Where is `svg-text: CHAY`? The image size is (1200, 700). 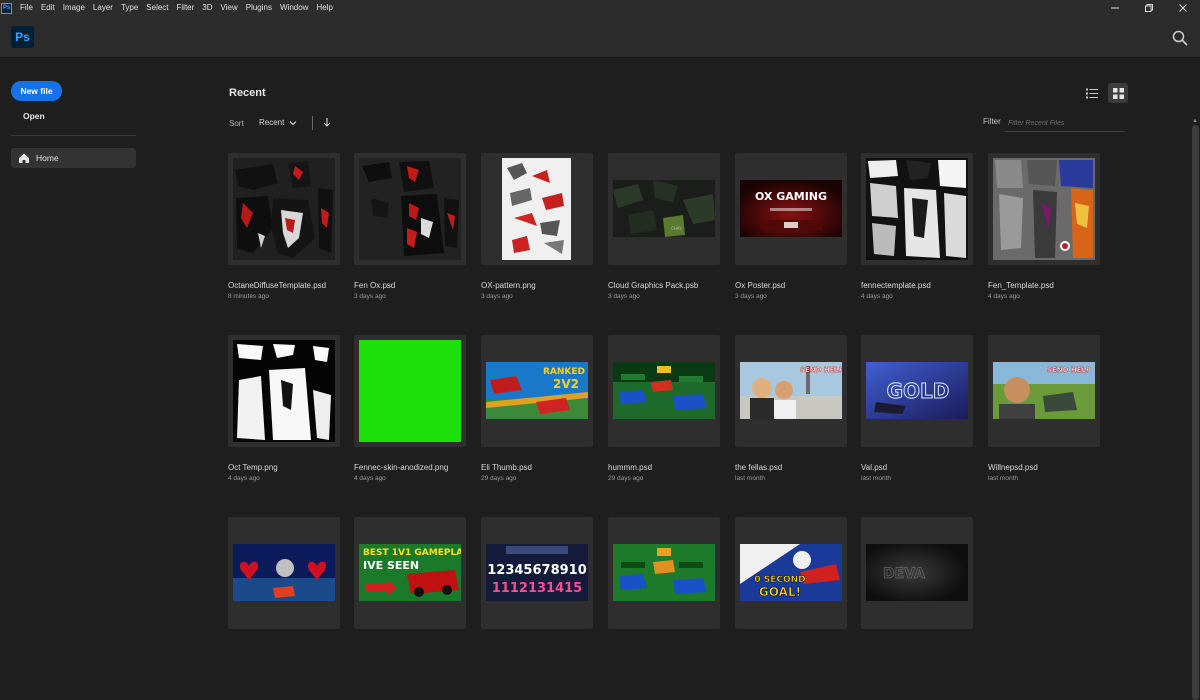
svg-text: CHAY is located at coordinates (676, 228).